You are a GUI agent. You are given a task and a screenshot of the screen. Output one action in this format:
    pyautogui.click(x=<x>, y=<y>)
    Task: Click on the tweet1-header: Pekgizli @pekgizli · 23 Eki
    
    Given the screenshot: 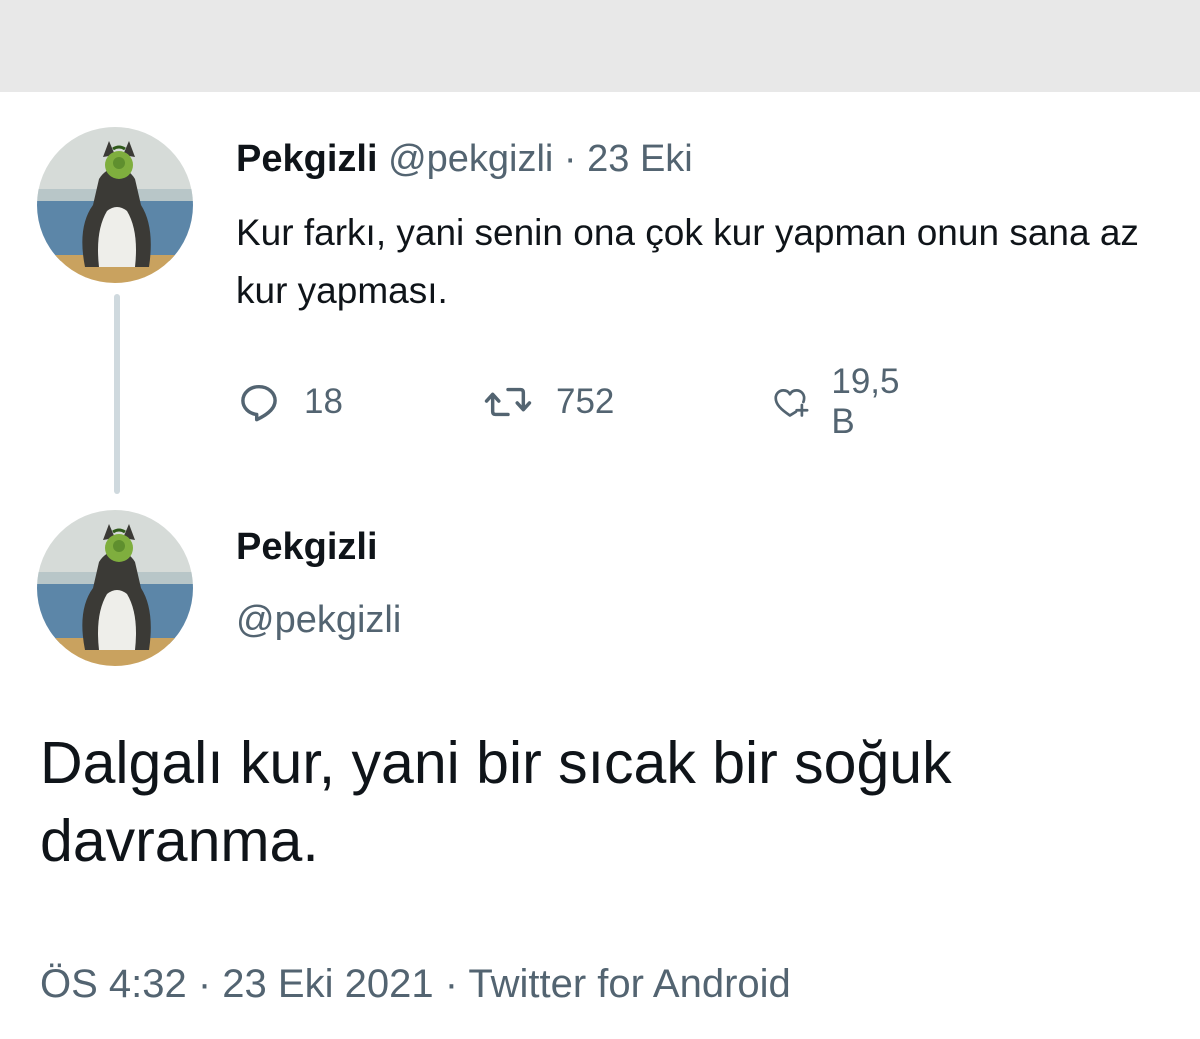 What is the action you would take?
    pyautogui.click(x=464, y=159)
    